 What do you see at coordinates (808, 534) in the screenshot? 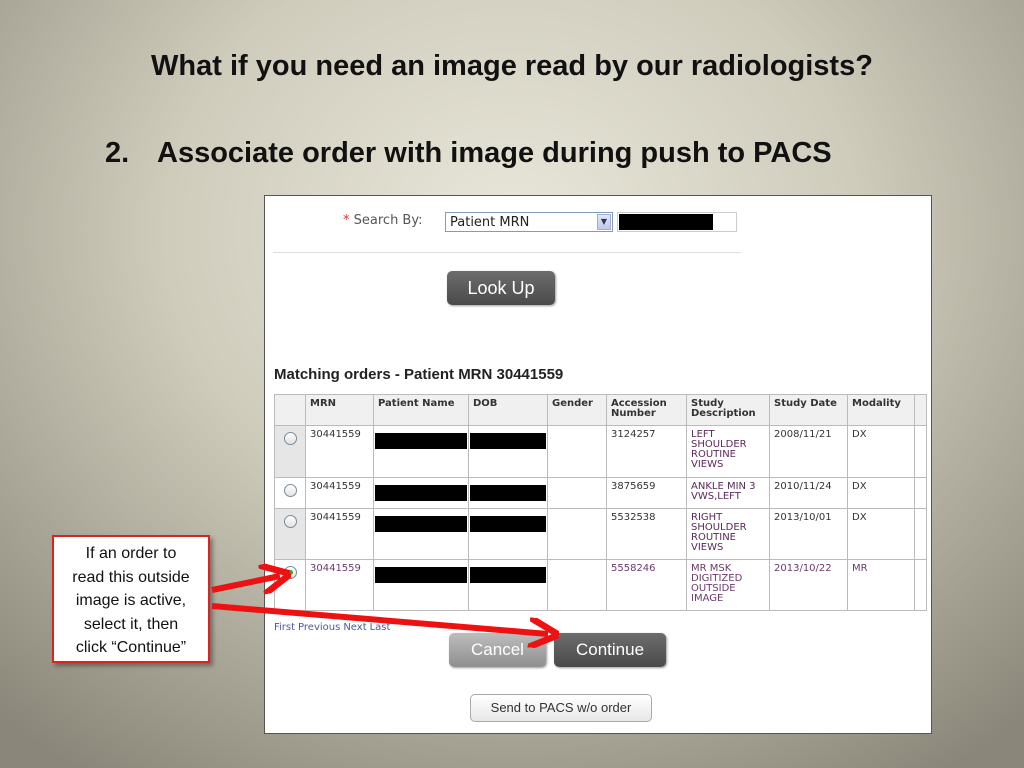
I see `study-date-cell: 2013/10/01` at bounding box center [808, 534].